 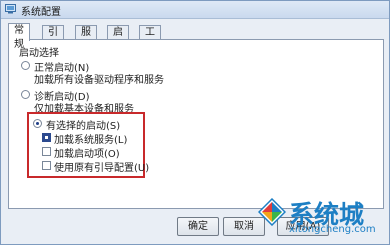 What do you see at coordinates (272, 212) in the screenshot?
I see `xitongcheng-logo-icon` at bounding box center [272, 212].